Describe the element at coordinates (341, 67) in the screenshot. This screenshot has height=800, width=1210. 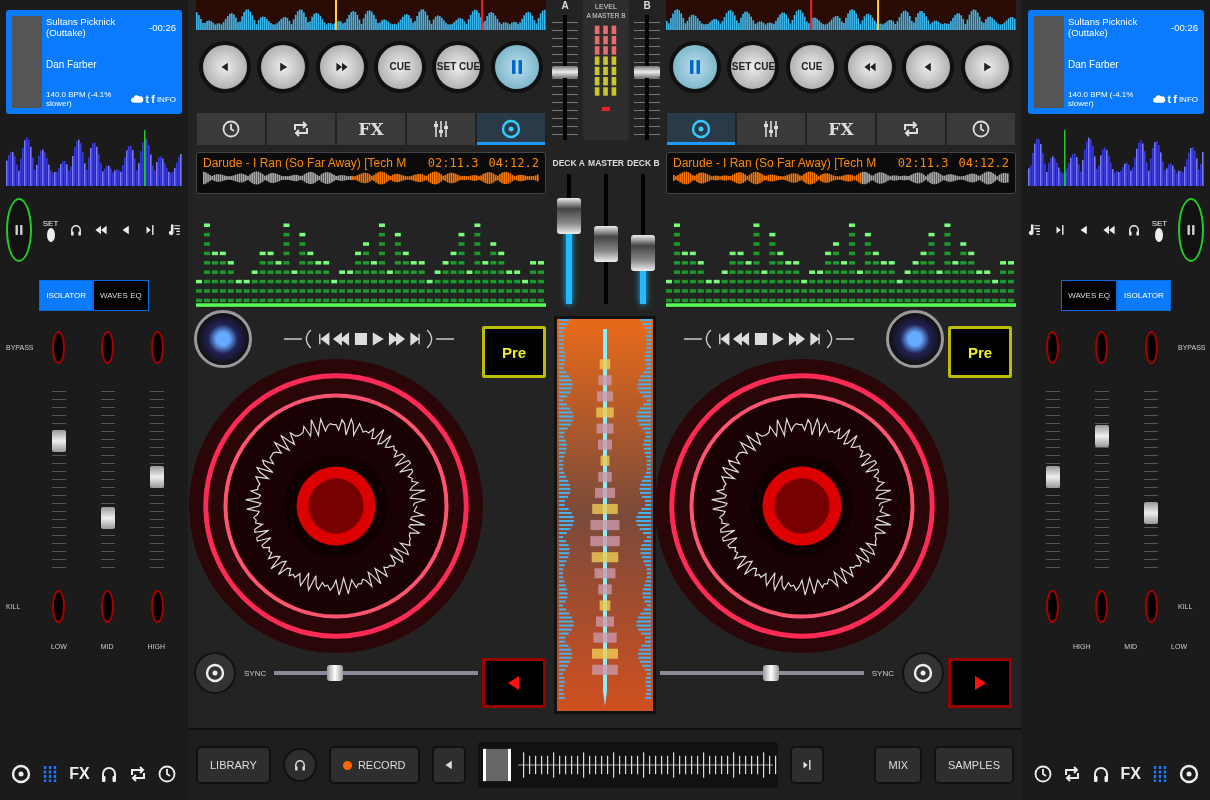
I see `forward-button` at that location.